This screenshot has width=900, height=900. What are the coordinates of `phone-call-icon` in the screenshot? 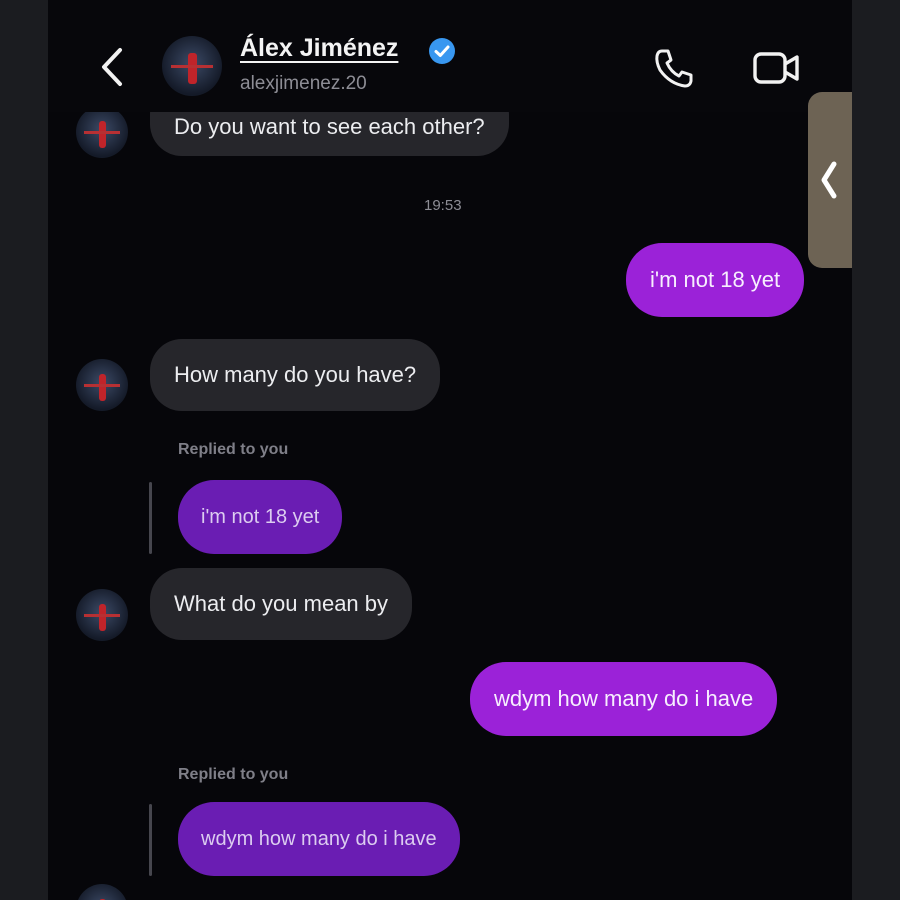 It's located at (674, 68).